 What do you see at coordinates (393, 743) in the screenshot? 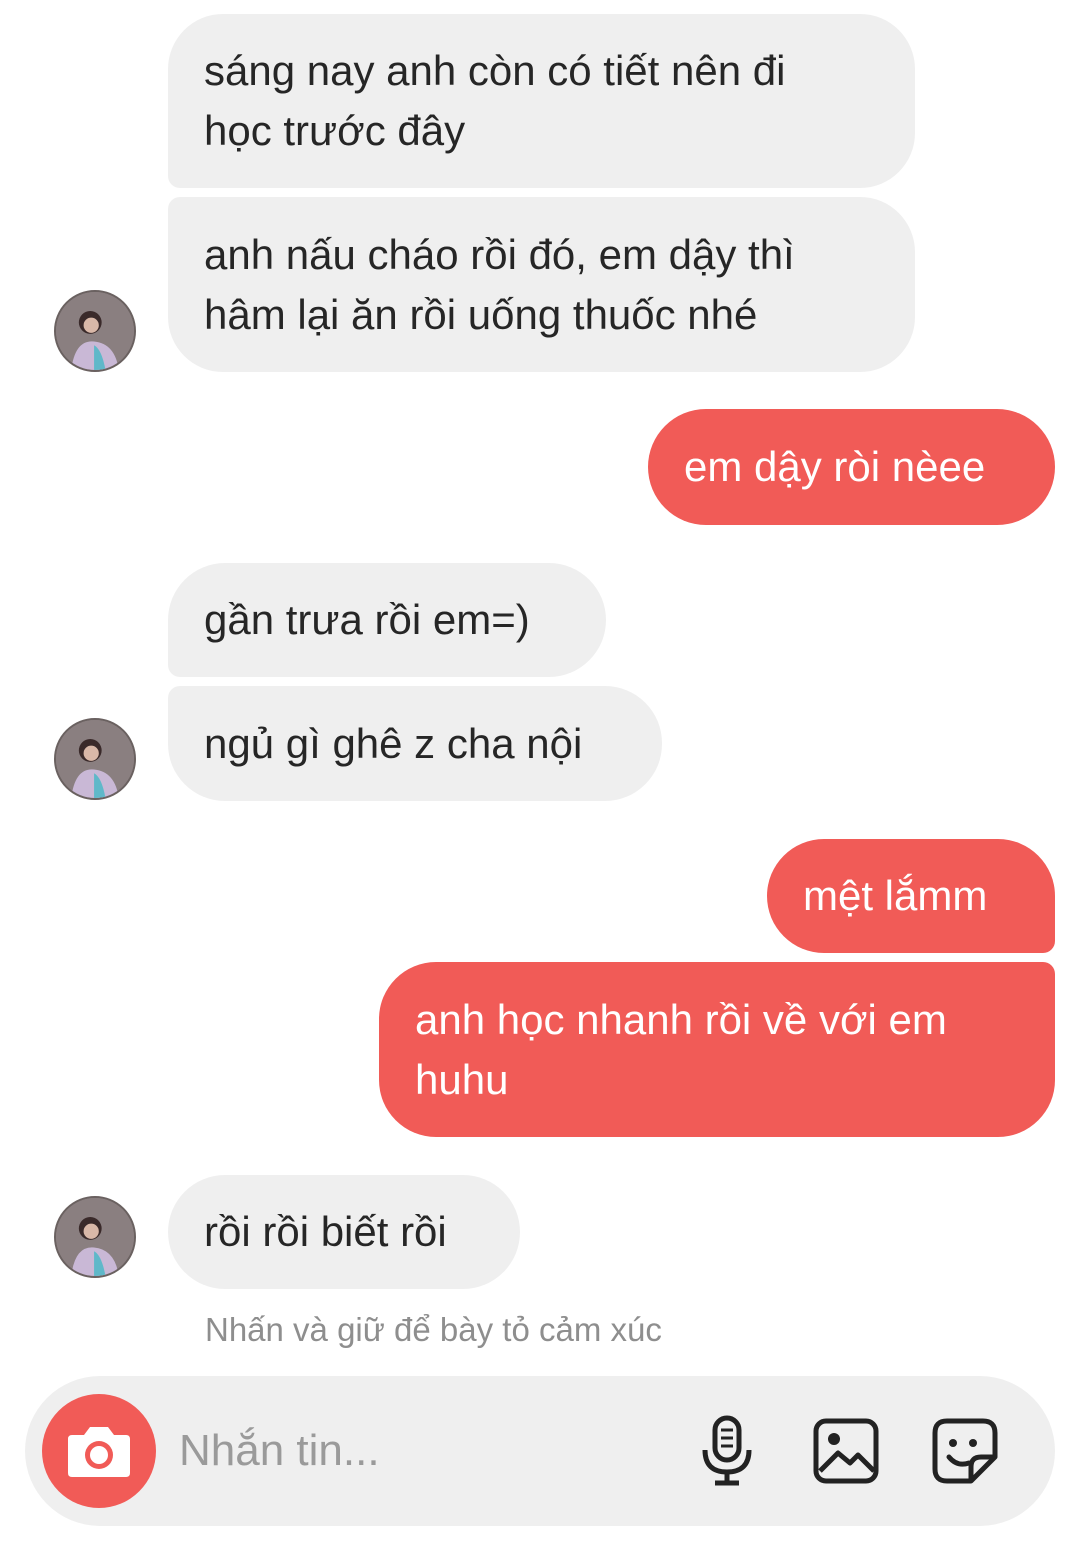
I see `message-text: ngủ gì ghê z cha nội` at bounding box center [393, 743].